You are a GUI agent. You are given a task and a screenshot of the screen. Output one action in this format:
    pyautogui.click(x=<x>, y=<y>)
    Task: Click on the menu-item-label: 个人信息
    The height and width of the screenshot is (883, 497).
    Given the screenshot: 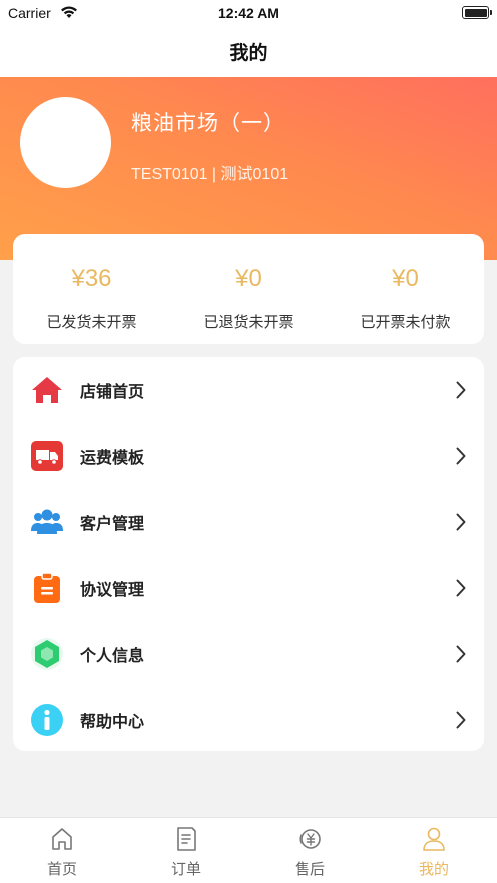 What is the action you would take?
    pyautogui.click(x=112, y=656)
    